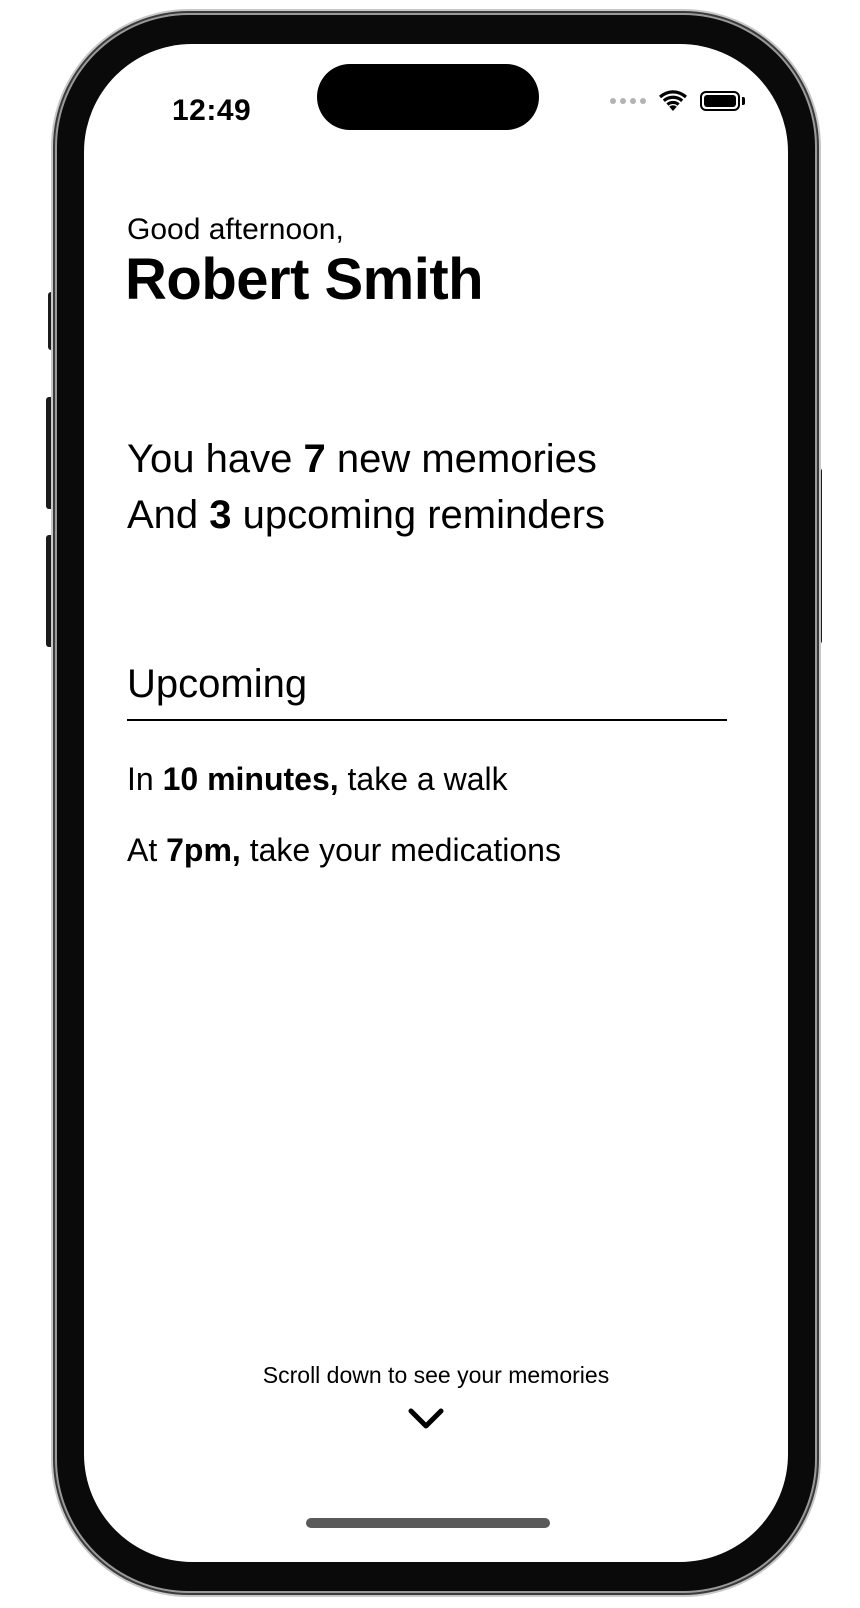  I want to click on reminders-count: 3, so click(220, 515).